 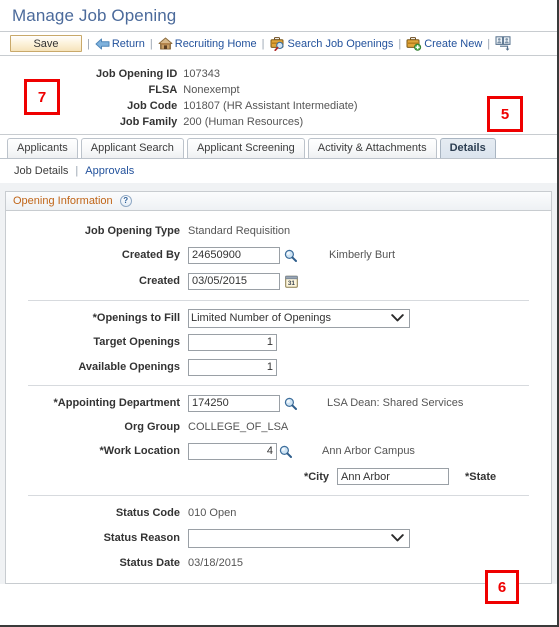 What do you see at coordinates (278, 215) in the screenshot?
I see `form-top-spacer` at bounding box center [278, 215].